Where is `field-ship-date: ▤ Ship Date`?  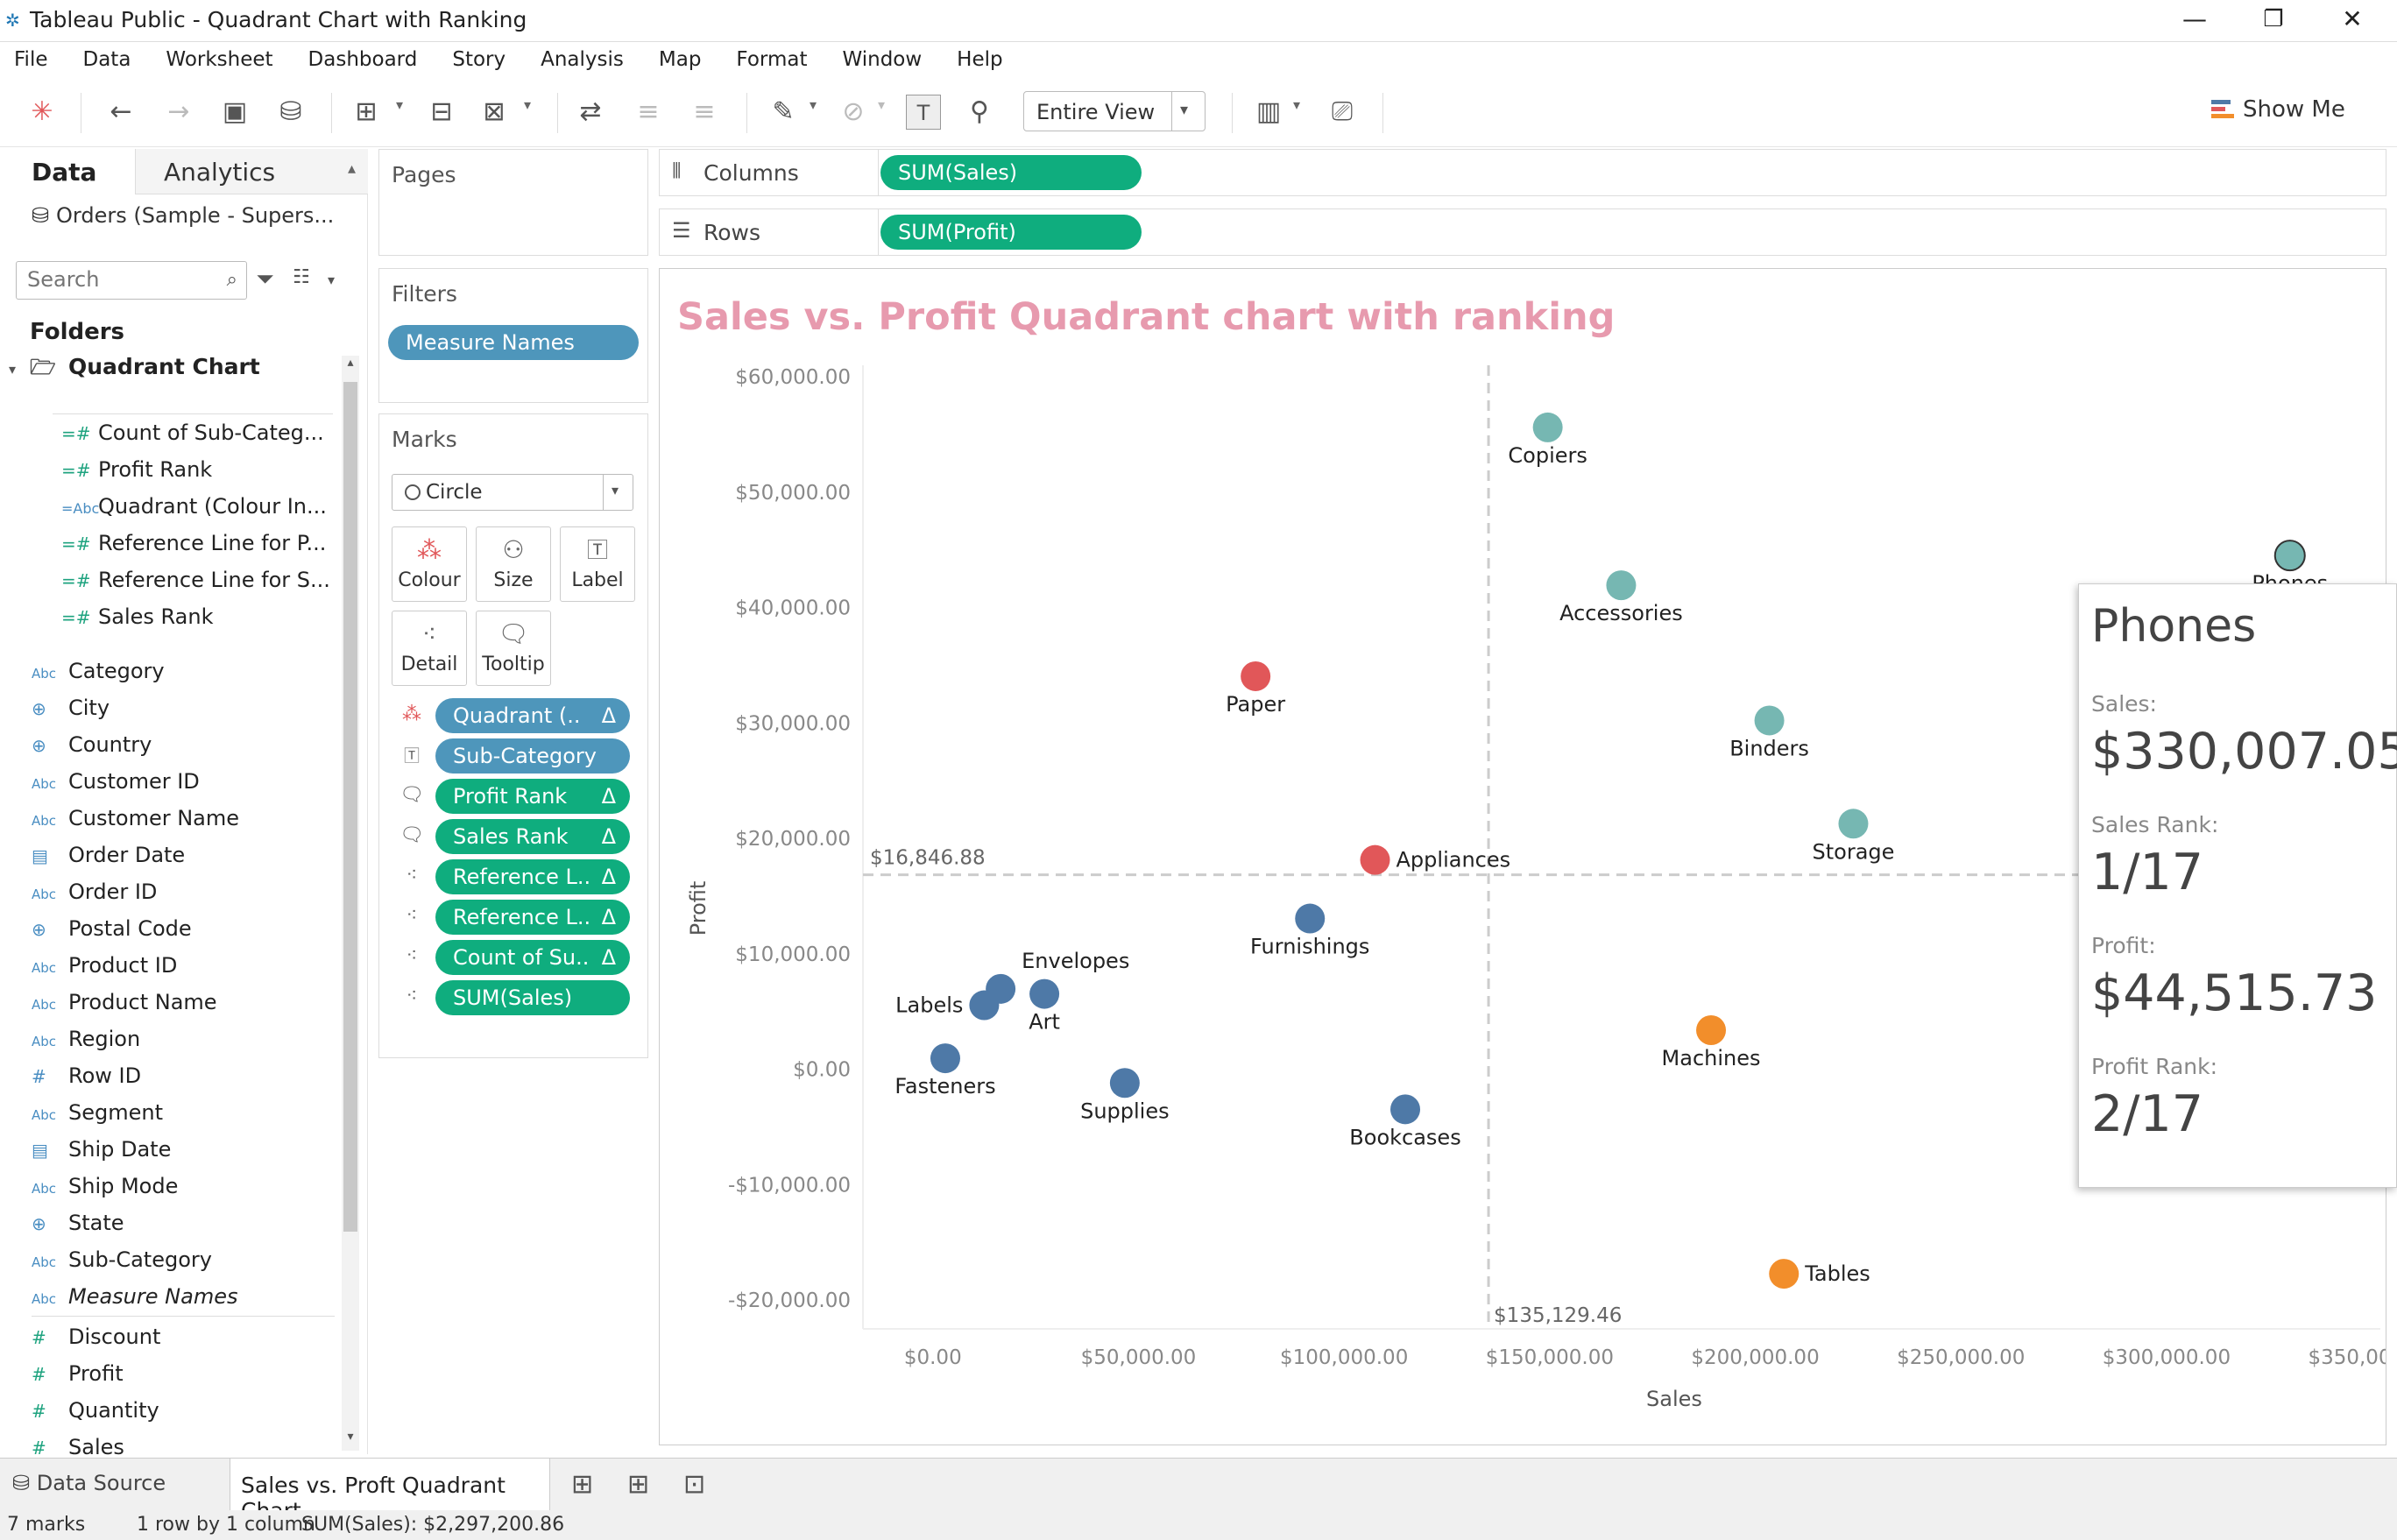
field-ship-date: ▤ Ship Date is located at coordinates (185, 1155).